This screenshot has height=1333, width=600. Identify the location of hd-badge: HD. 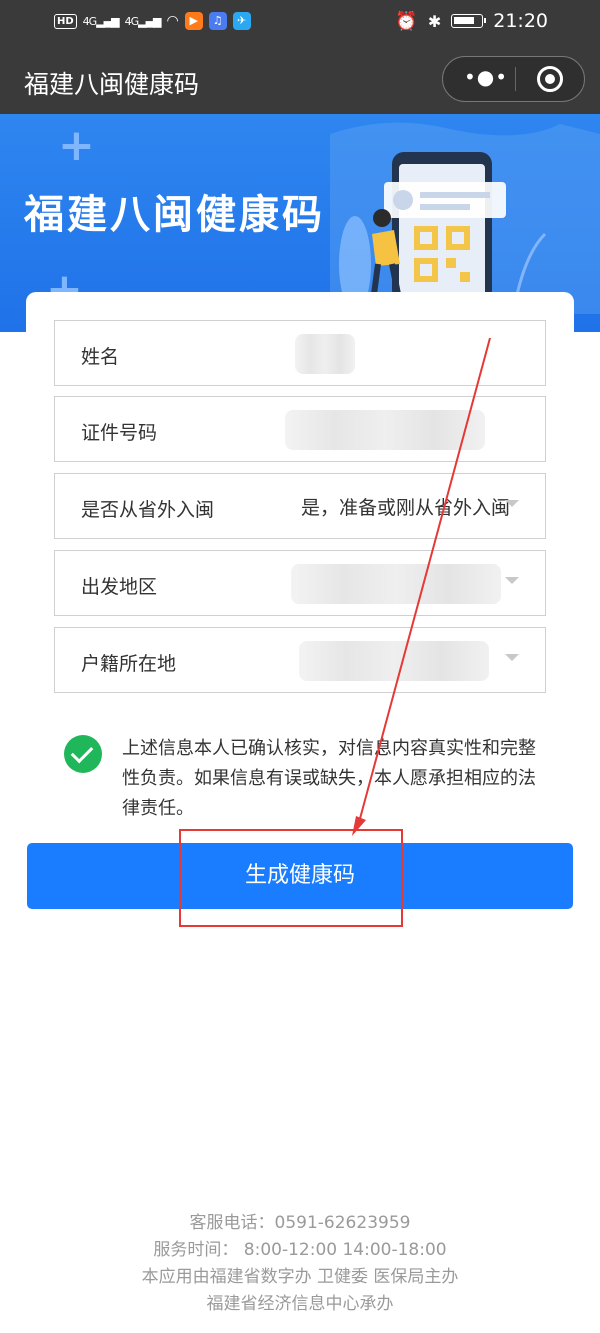
(65, 21).